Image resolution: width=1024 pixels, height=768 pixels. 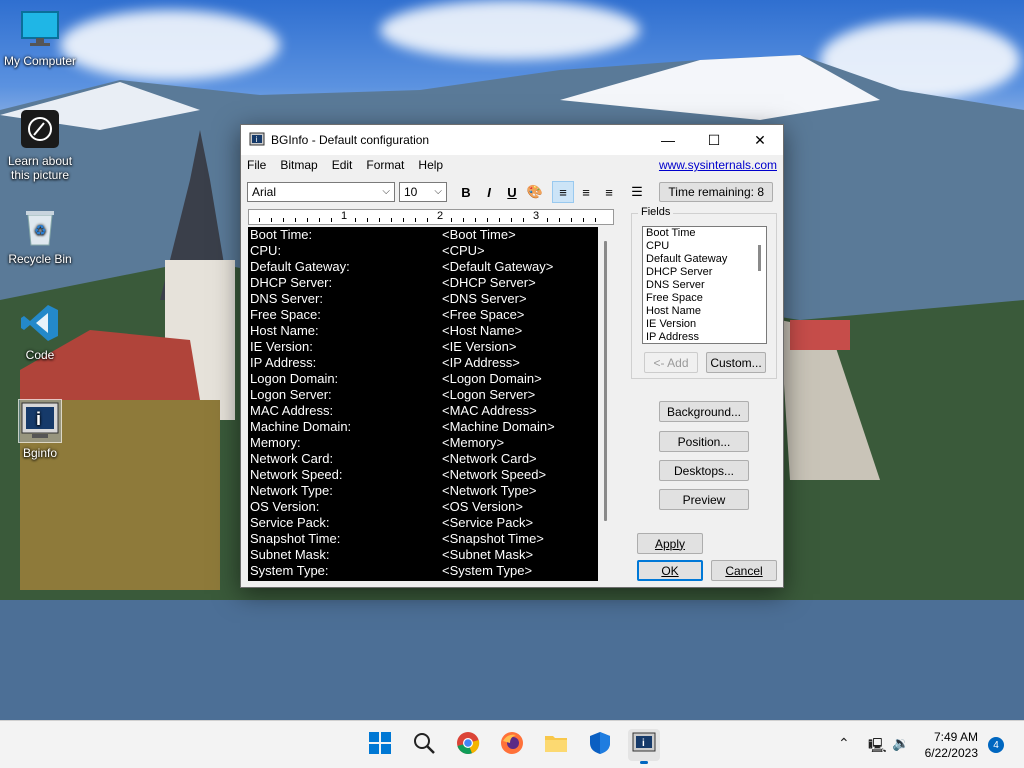 I want to click on bginfo-taskbar-button: i, so click(x=644, y=746).